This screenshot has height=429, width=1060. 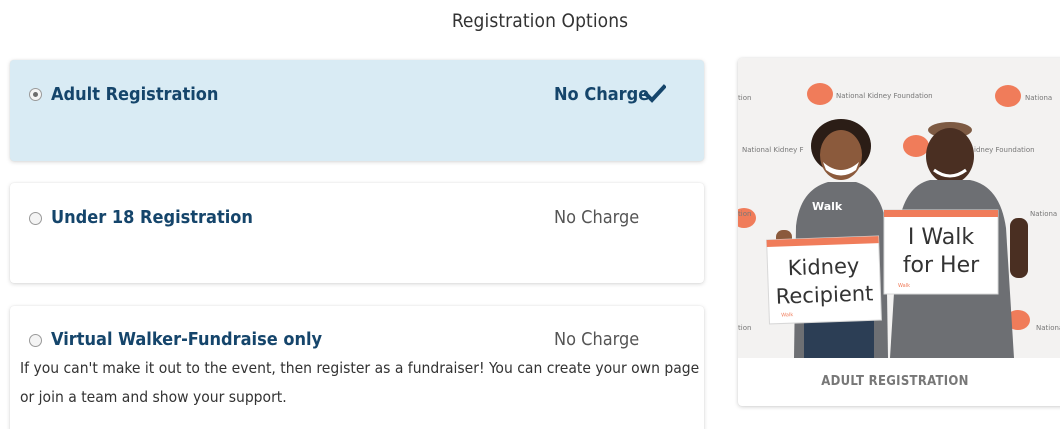 What do you see at coordinates (135, 94) in the screenshot?
I see `option-label: Adult Registration` at bounding box center [135, 94].